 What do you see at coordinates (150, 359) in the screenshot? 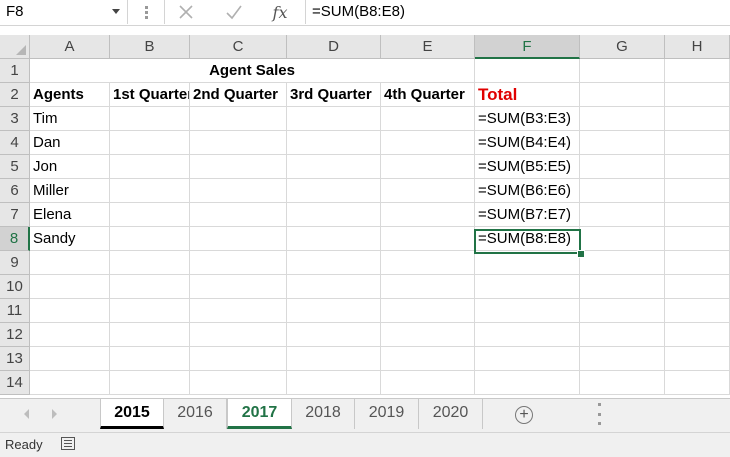
I see `cell-b13` at bounding box center [150, 359].